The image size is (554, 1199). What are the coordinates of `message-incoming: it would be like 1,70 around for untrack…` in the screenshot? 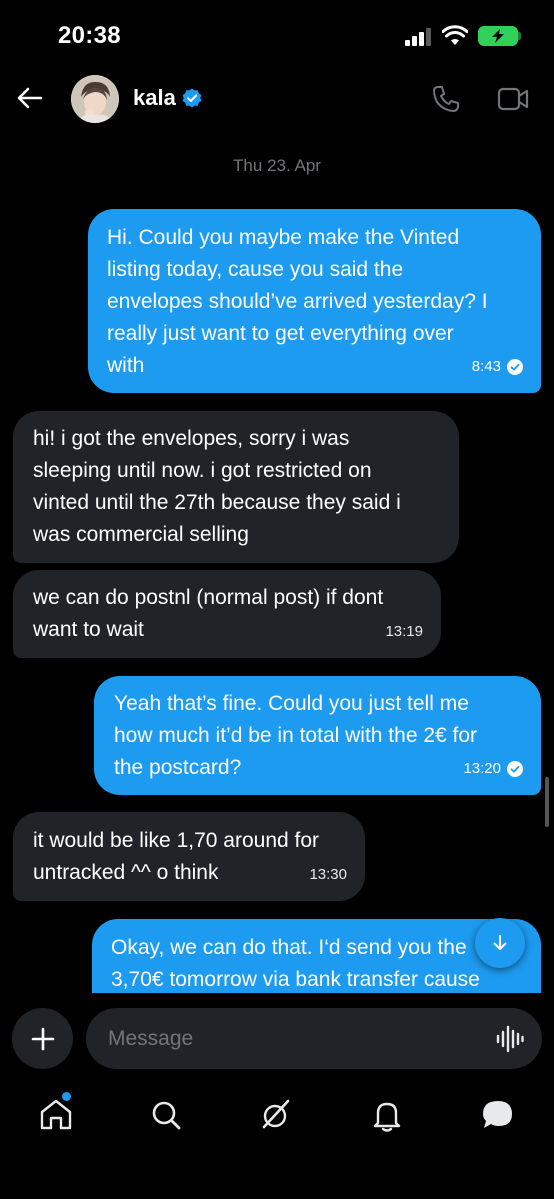 It's located at (189, 856).